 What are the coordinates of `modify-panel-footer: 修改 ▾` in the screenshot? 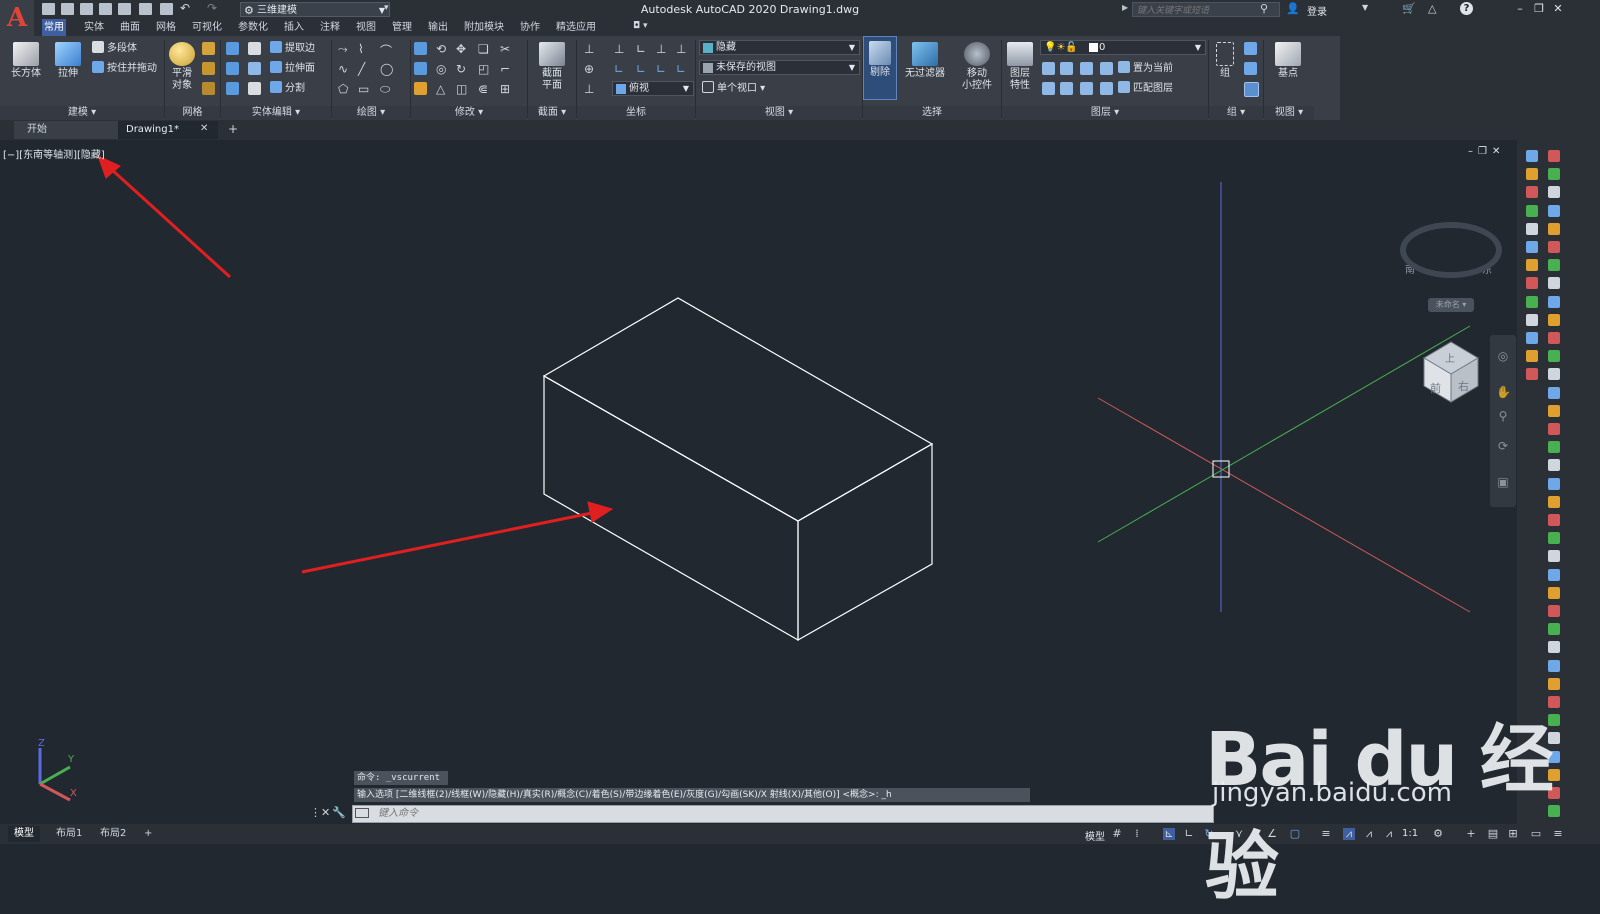 It's located at (469, 113).